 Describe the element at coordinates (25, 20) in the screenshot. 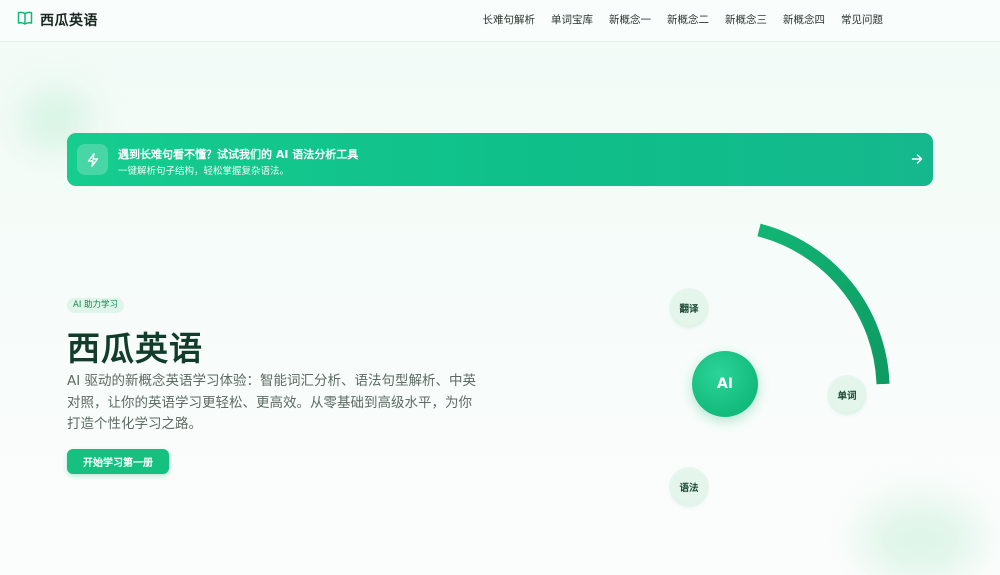

I see `open-book-icon` at that location.